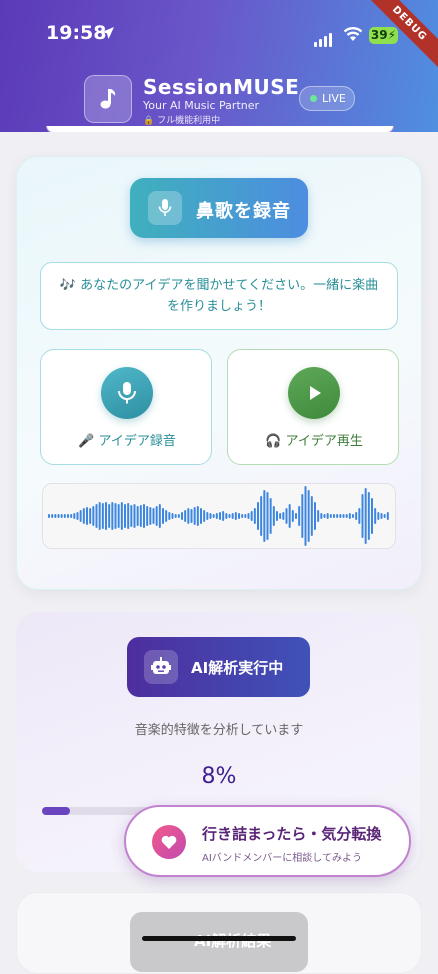 This screenshot has width=438, height=974. What do you see at coordinates (219, 776) in the screenshot?
I see `progress-percent: 8%` at bounding box center [219, 776].